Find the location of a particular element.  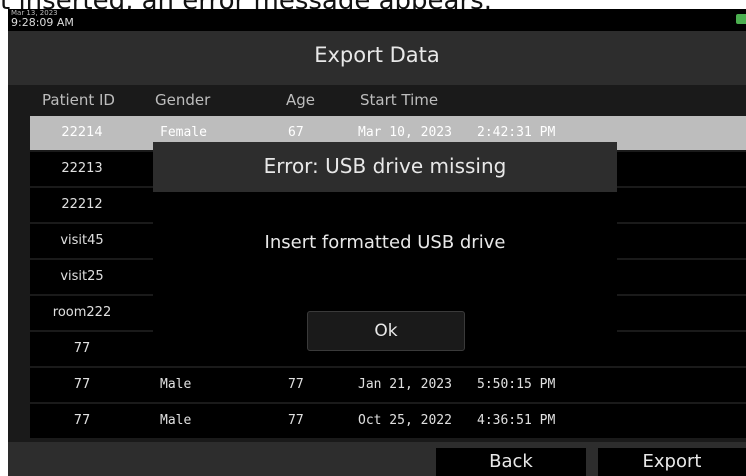

battery-charging-icon is located at coordinates (741, 19).